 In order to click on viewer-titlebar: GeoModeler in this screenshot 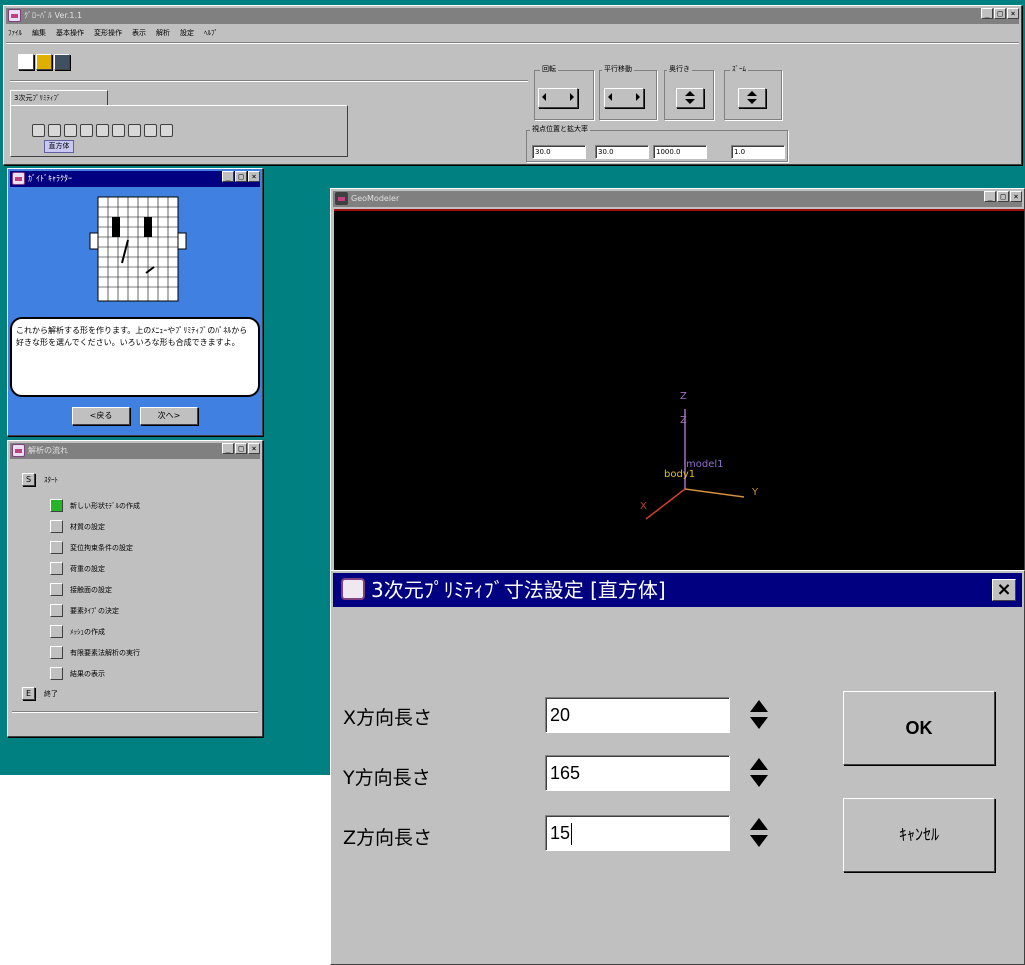, I will do `click(677, 199)`.